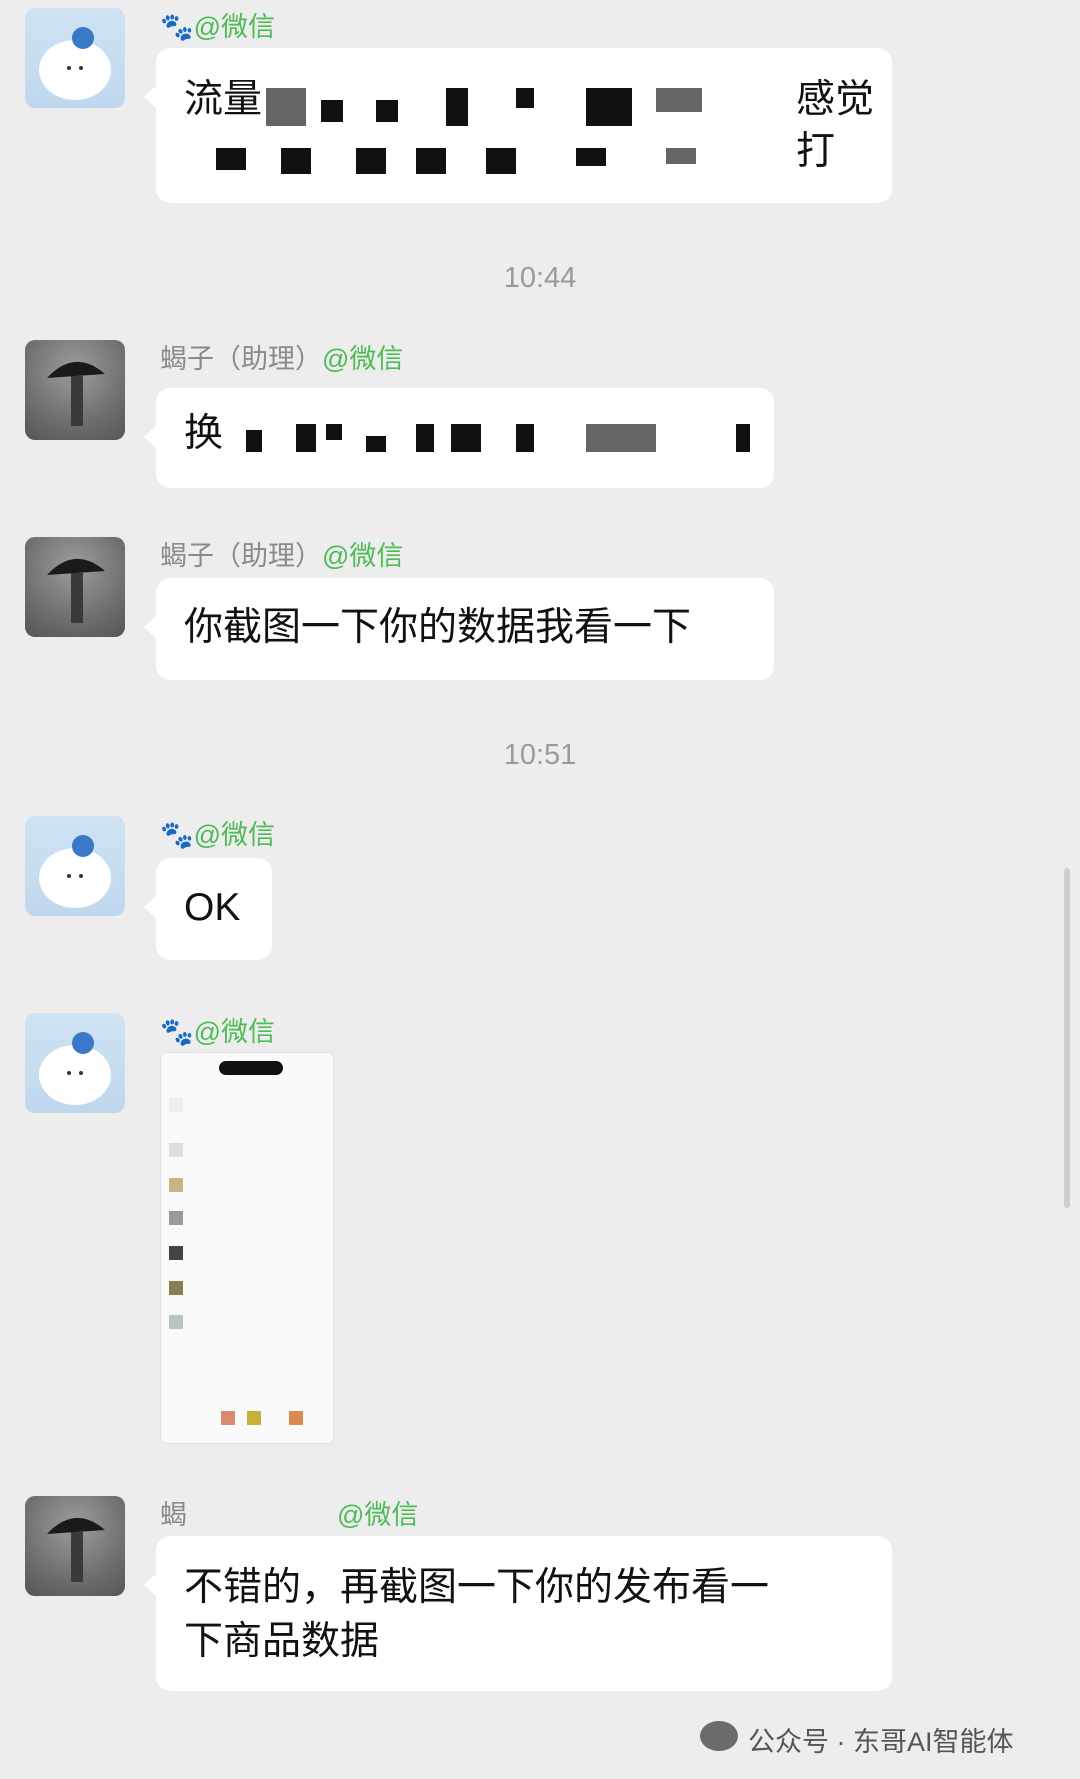  I want to click on sender-name: 蝎 @微信, so click(289, 1512).